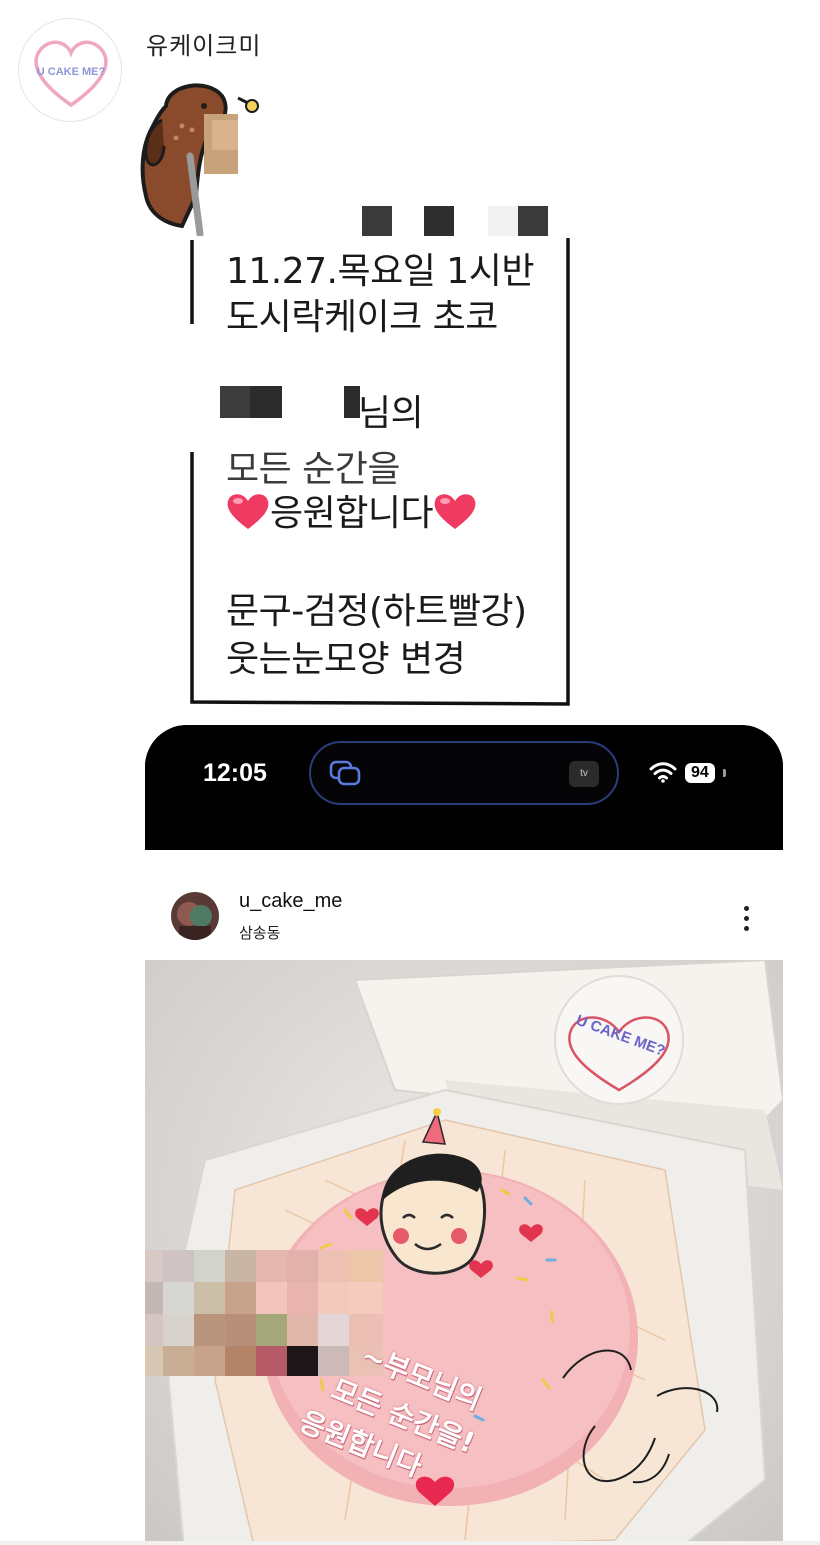  What do you see at coordinates (199, 159) in the screenshot?
I see `dog-sticker` at bounding box center [199, 159].